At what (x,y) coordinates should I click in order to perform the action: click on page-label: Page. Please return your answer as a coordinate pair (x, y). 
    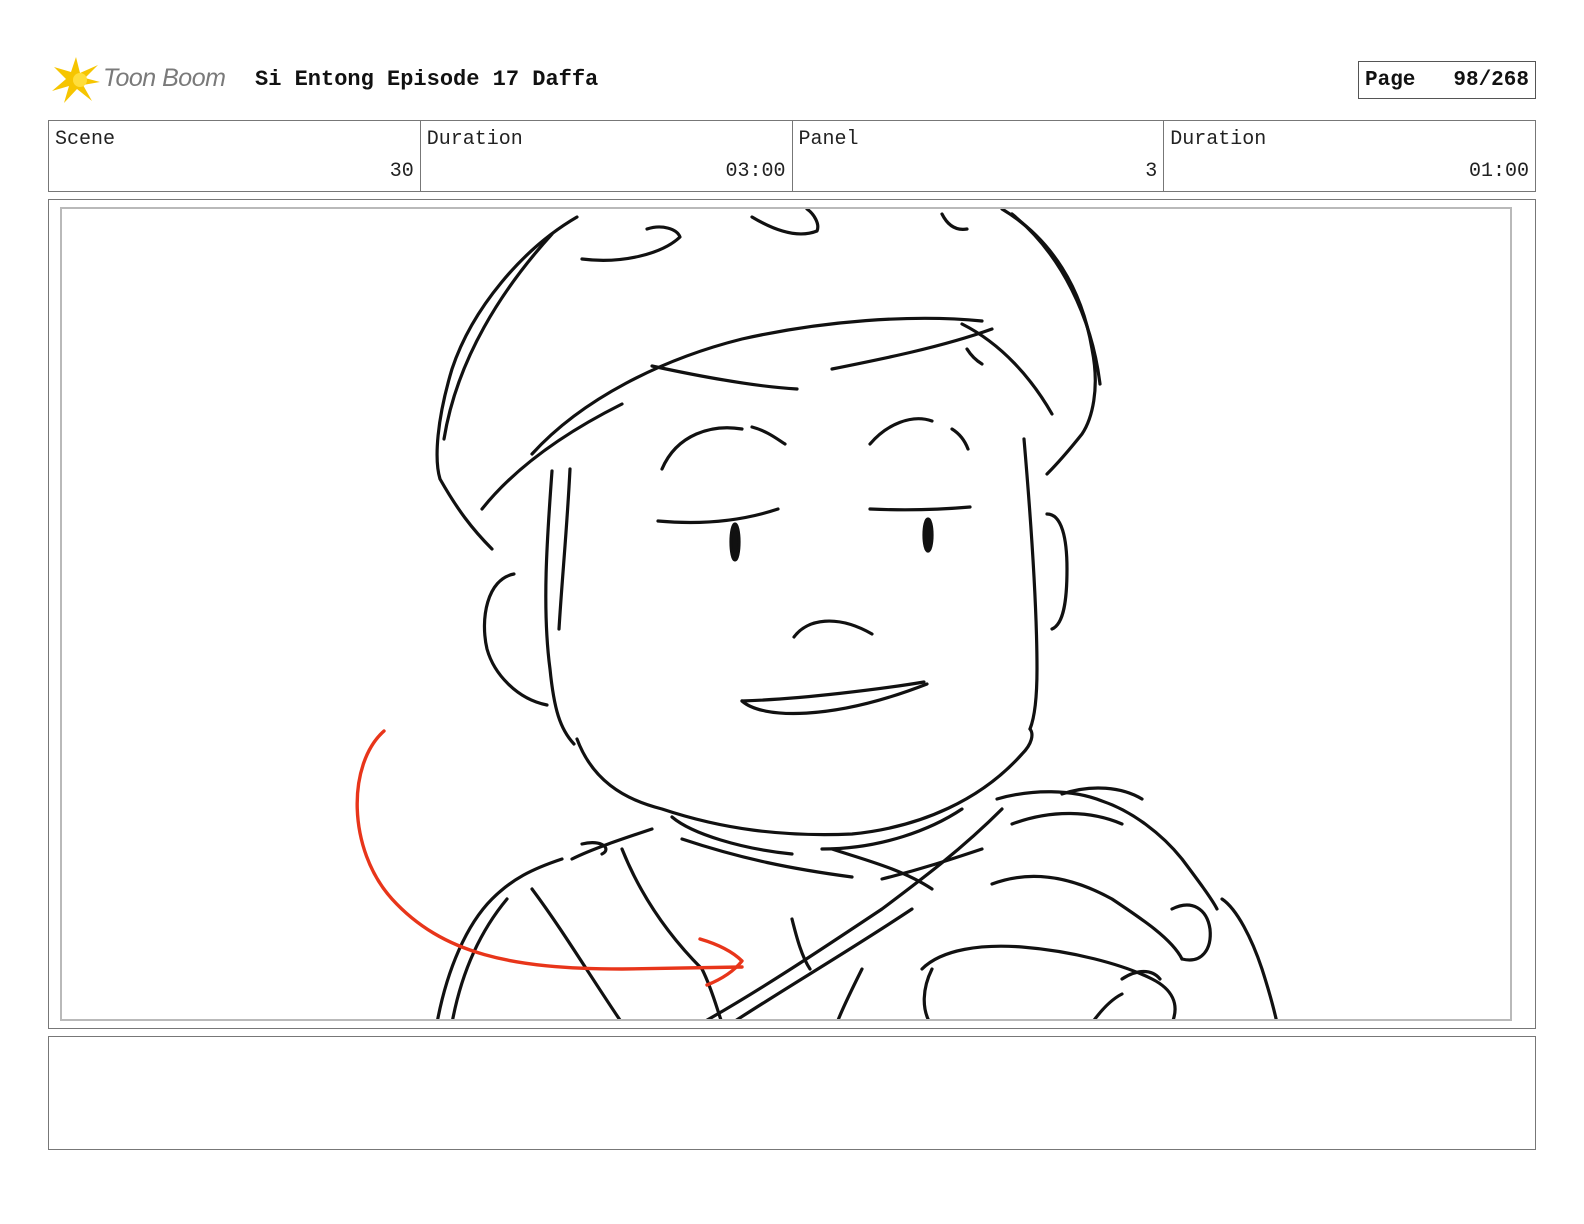
    Looking at the image, I should click on (1390, 80).